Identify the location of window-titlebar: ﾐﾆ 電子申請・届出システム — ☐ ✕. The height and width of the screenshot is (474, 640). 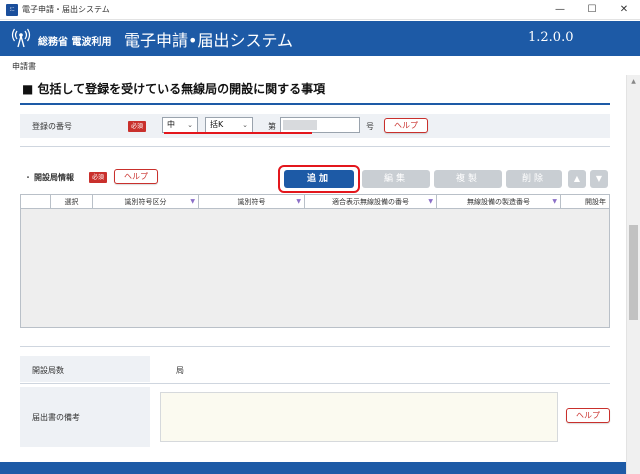
(320, 10).